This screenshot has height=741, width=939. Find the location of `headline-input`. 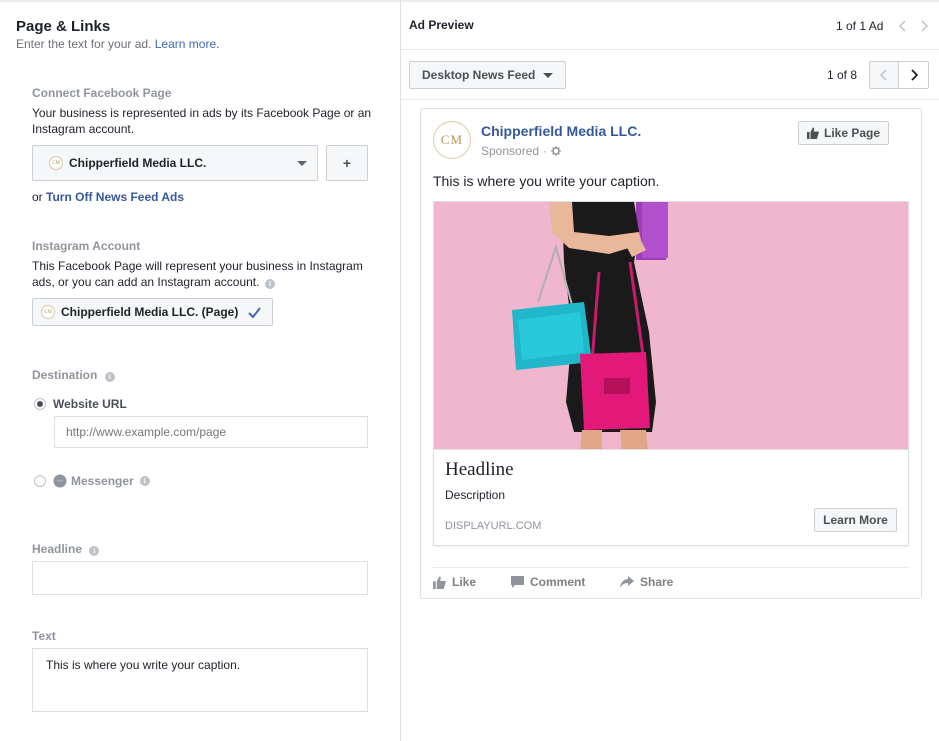

headline-input is located at coordinates (200, 578).